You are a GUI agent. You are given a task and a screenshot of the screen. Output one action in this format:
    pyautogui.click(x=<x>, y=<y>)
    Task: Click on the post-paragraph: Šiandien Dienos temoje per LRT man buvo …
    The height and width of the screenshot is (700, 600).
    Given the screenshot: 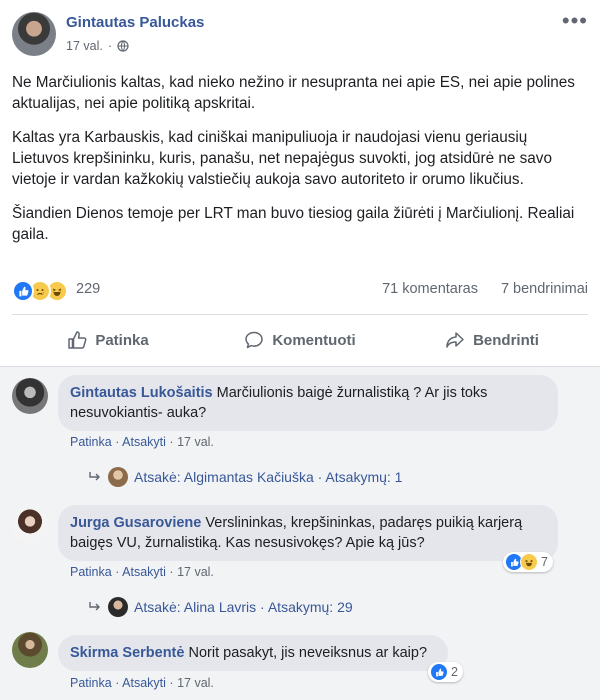 What is the action you would take?
    pyautogui.click(x=293, y=224)
    